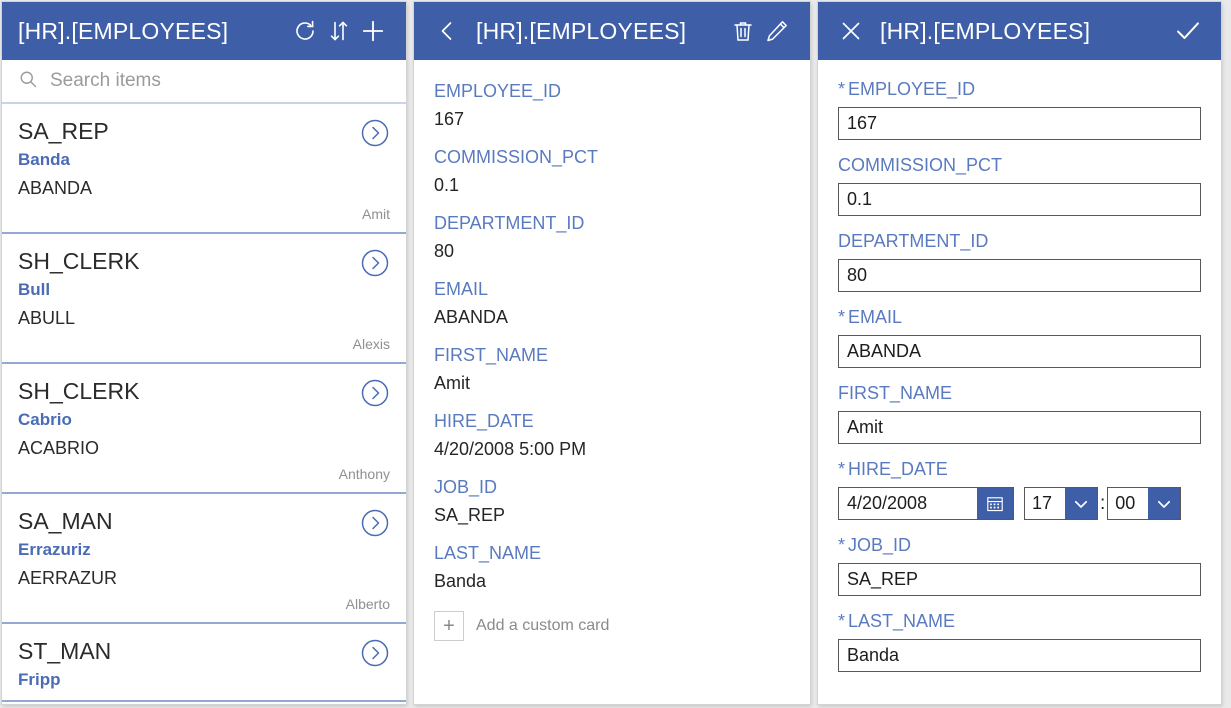 The width and height of the screenshot is (1231, 708). I want to click on form-field-email: * EMAIL, so click(1019, 336).